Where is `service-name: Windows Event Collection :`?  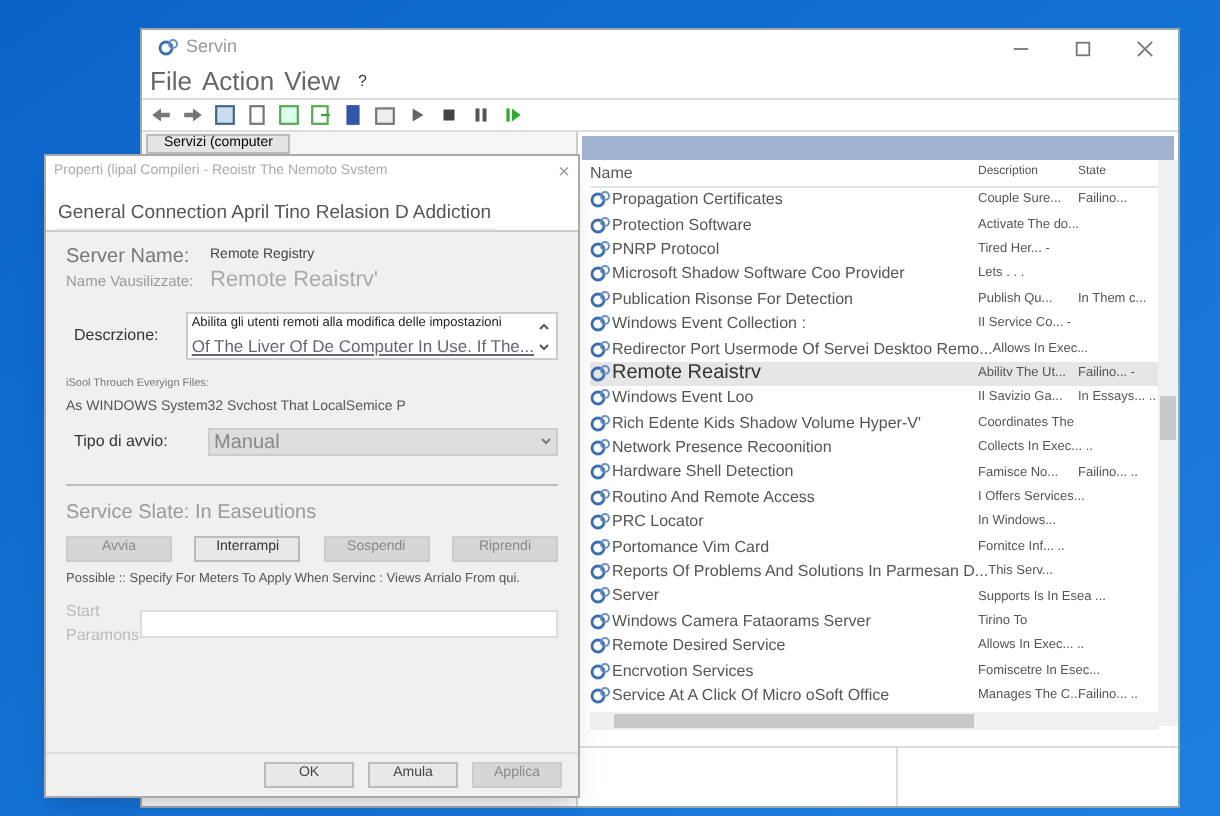
service-name: Windows Event Collection : is located at coordinates (709, 324).